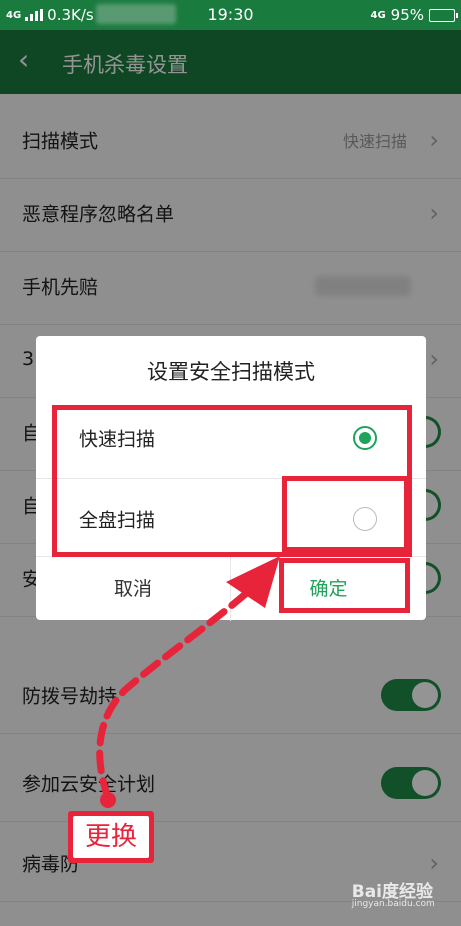 The image size is (461, 926). I want to click on baidu-watermark: Bai度经验 jingyan.baidu.com, so click(393, 893).